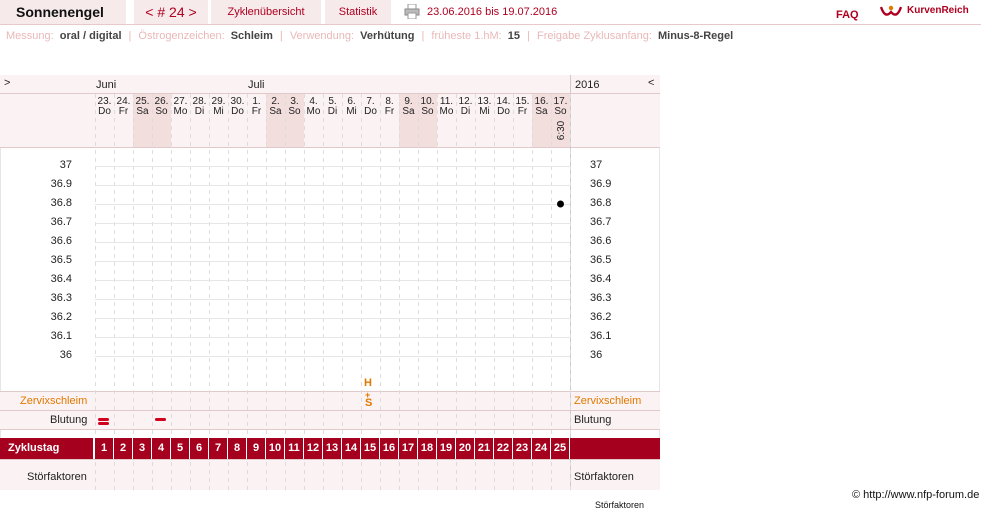 This screenshot has height=510, width=981. What do you see at coordinates (275, 448) in the screenshot?
I see `cycle-day: 10` at bounding box center [275, 448].